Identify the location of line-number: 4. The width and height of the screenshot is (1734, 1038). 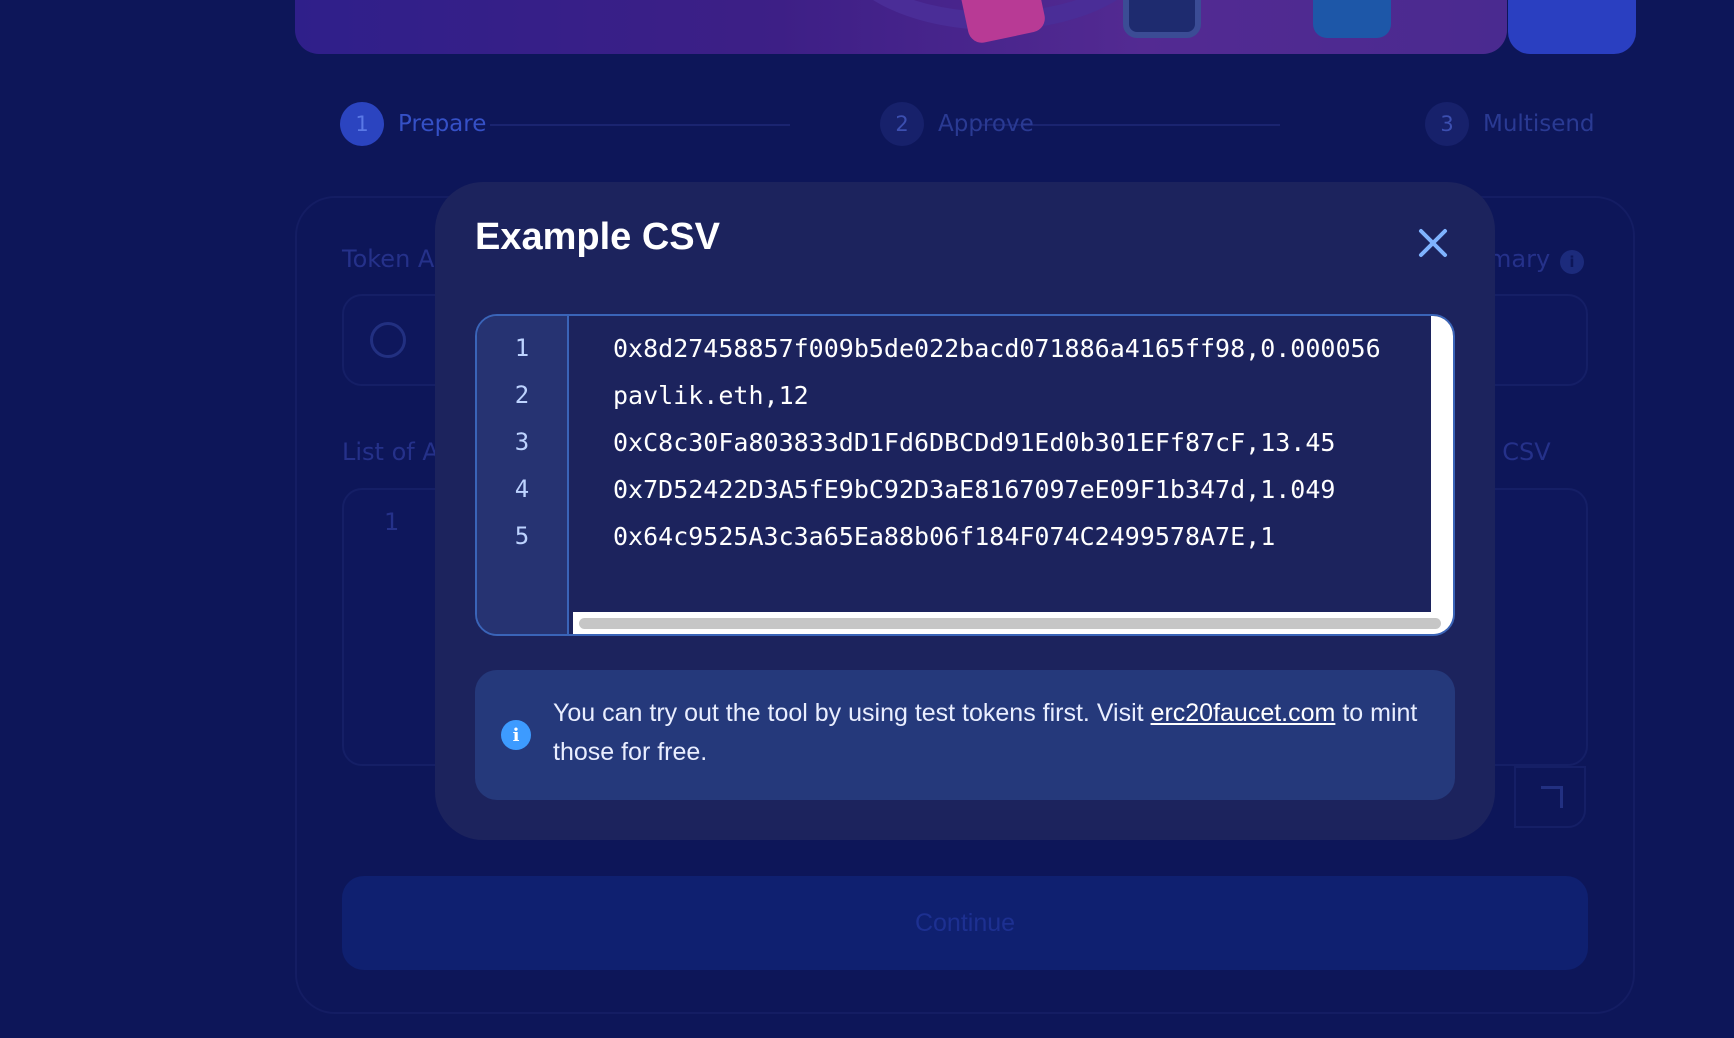
(522, 489).